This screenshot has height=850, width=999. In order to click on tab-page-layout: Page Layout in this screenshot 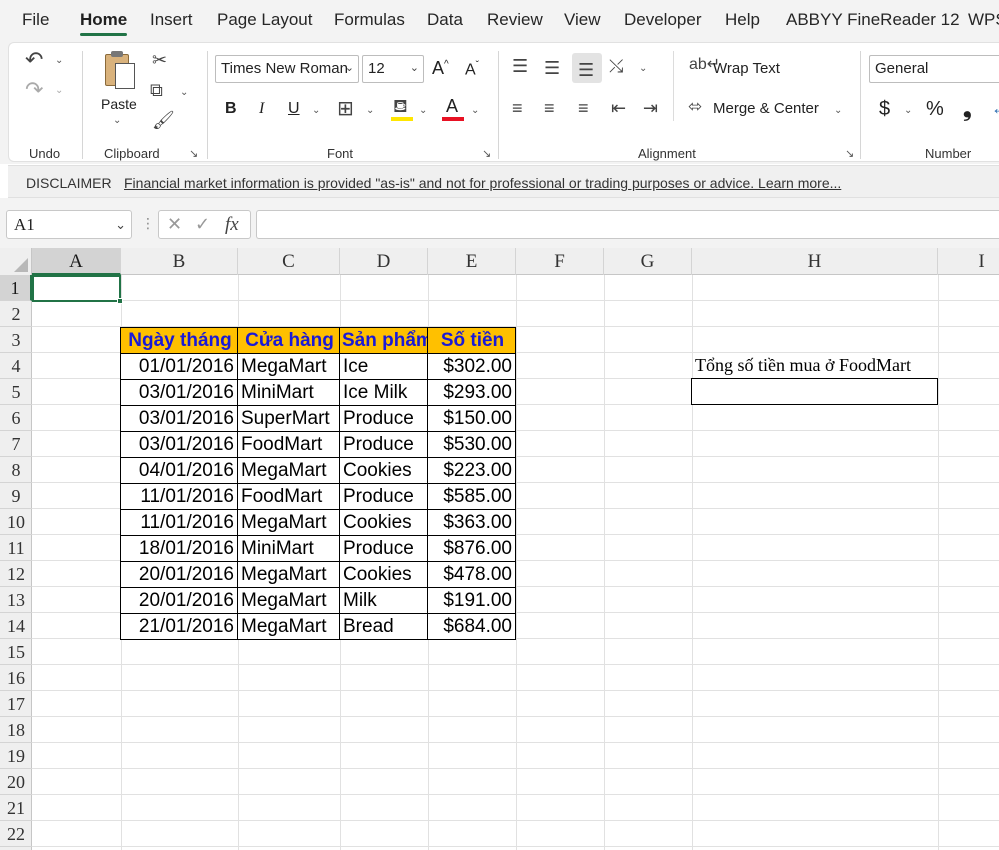, I will do `click(264, 20)`.